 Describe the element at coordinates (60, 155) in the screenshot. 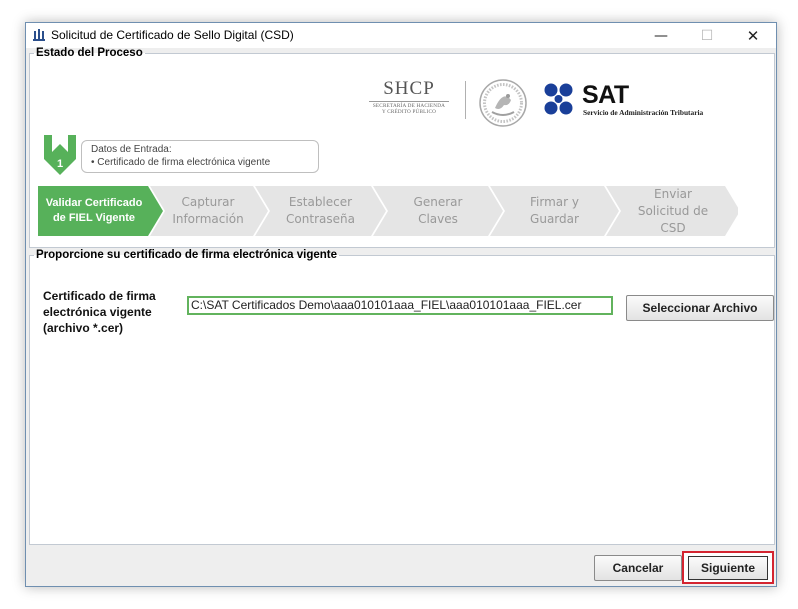

I see `step-number-badge: 1` at that location.